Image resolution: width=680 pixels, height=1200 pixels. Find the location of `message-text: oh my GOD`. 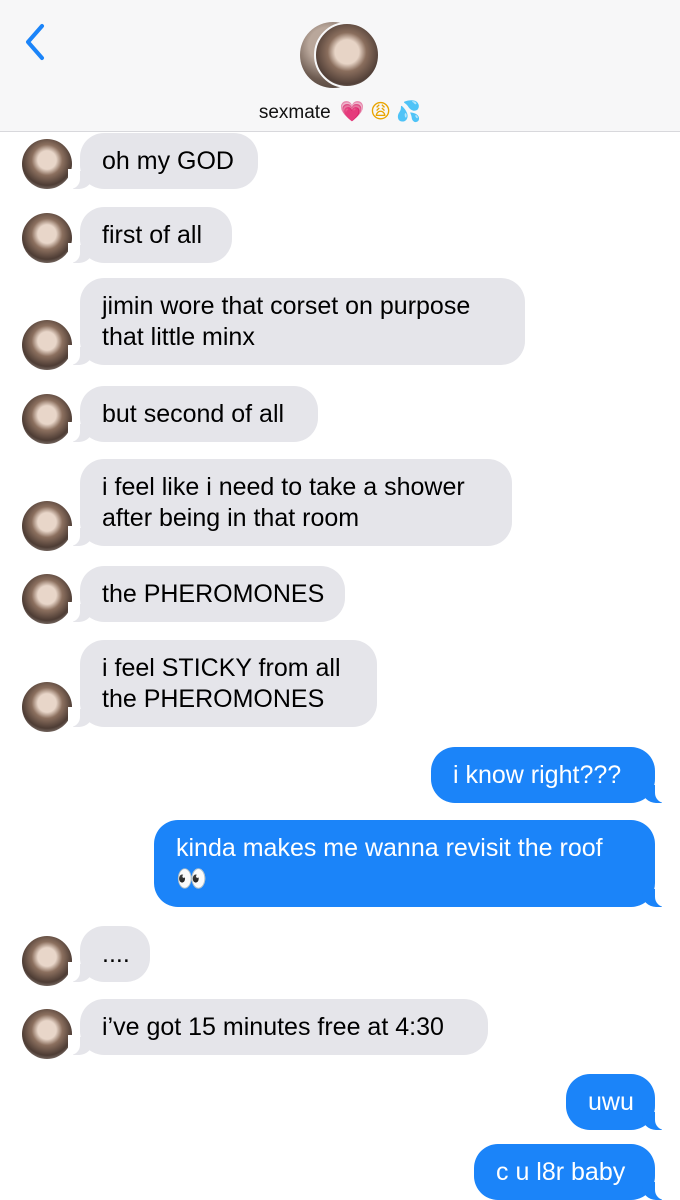

message-text: oh my GOD is located at coordinates (168, 161).